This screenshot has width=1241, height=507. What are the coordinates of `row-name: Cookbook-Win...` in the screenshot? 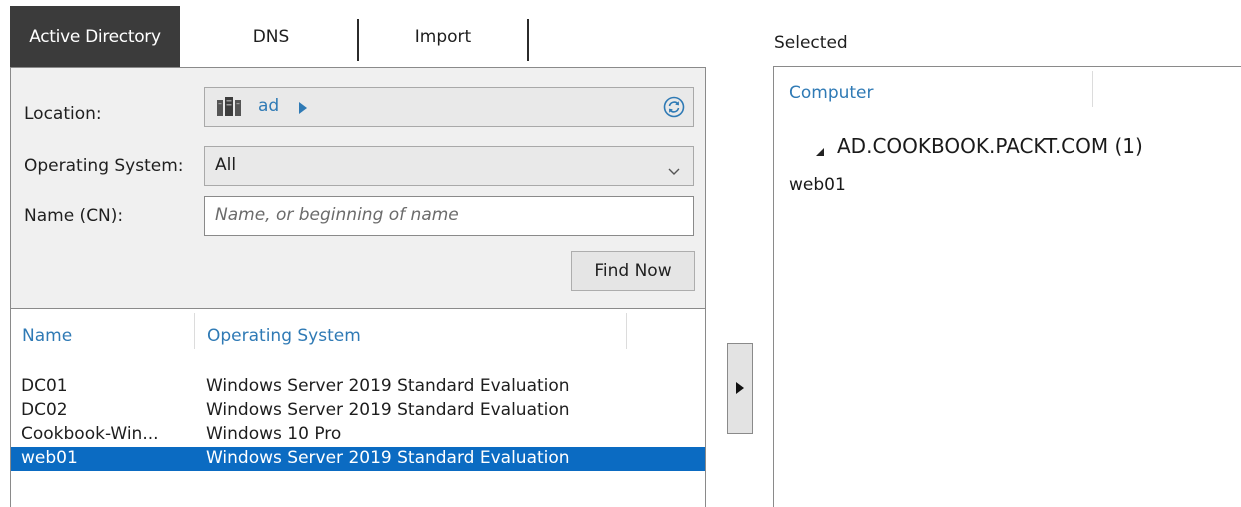 It's located at (90, 434).